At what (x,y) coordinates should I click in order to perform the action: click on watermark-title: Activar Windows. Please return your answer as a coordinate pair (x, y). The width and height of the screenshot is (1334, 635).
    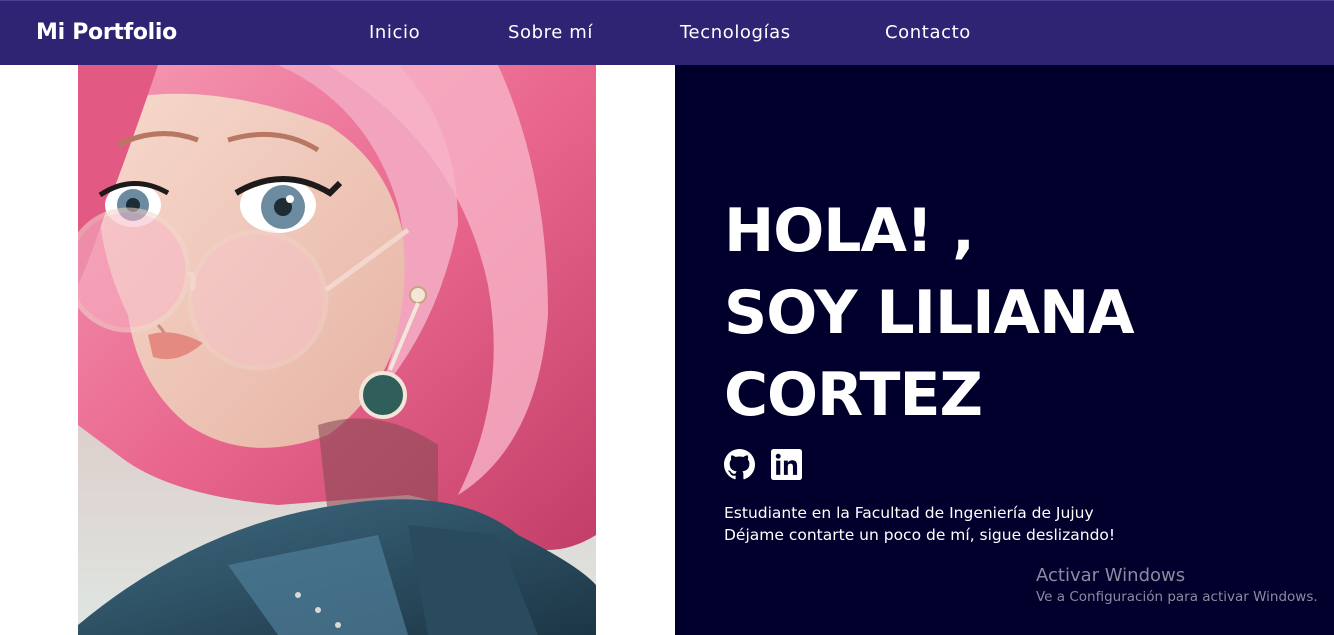
    Looking at the image, I should click on (1111, 575).